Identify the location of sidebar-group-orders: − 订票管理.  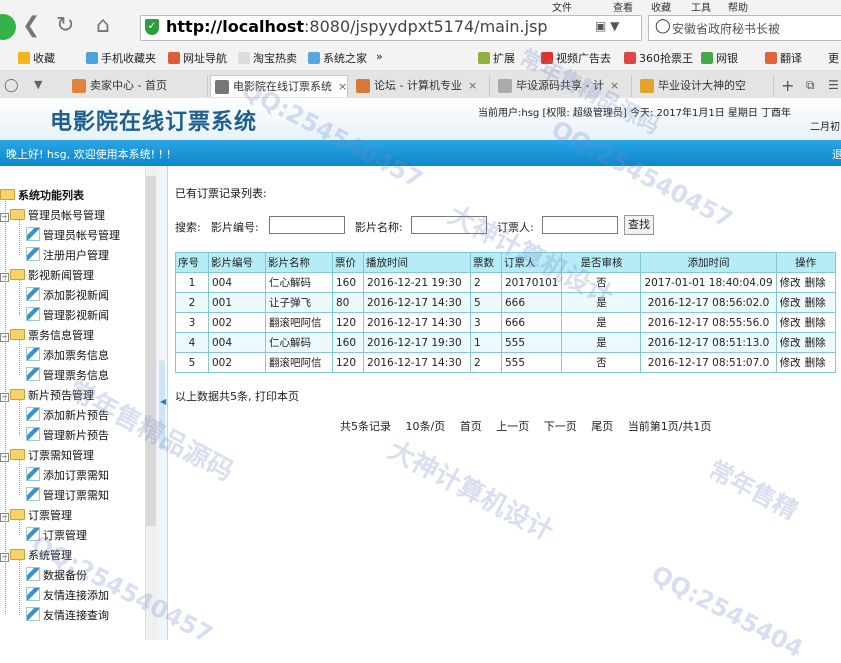
(36, 515).